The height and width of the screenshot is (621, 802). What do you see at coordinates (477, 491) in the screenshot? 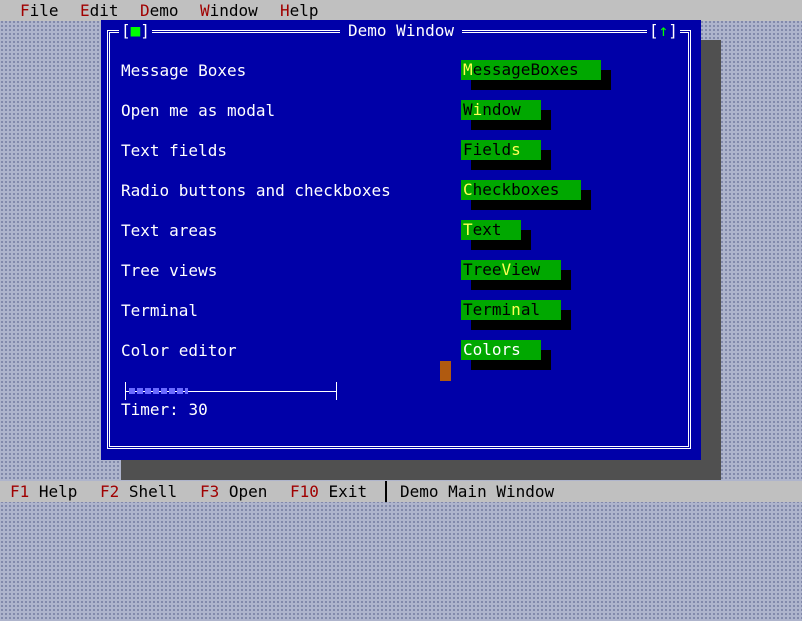
I see `status-message: Demo Main Window` at bounding box center [477, 491].